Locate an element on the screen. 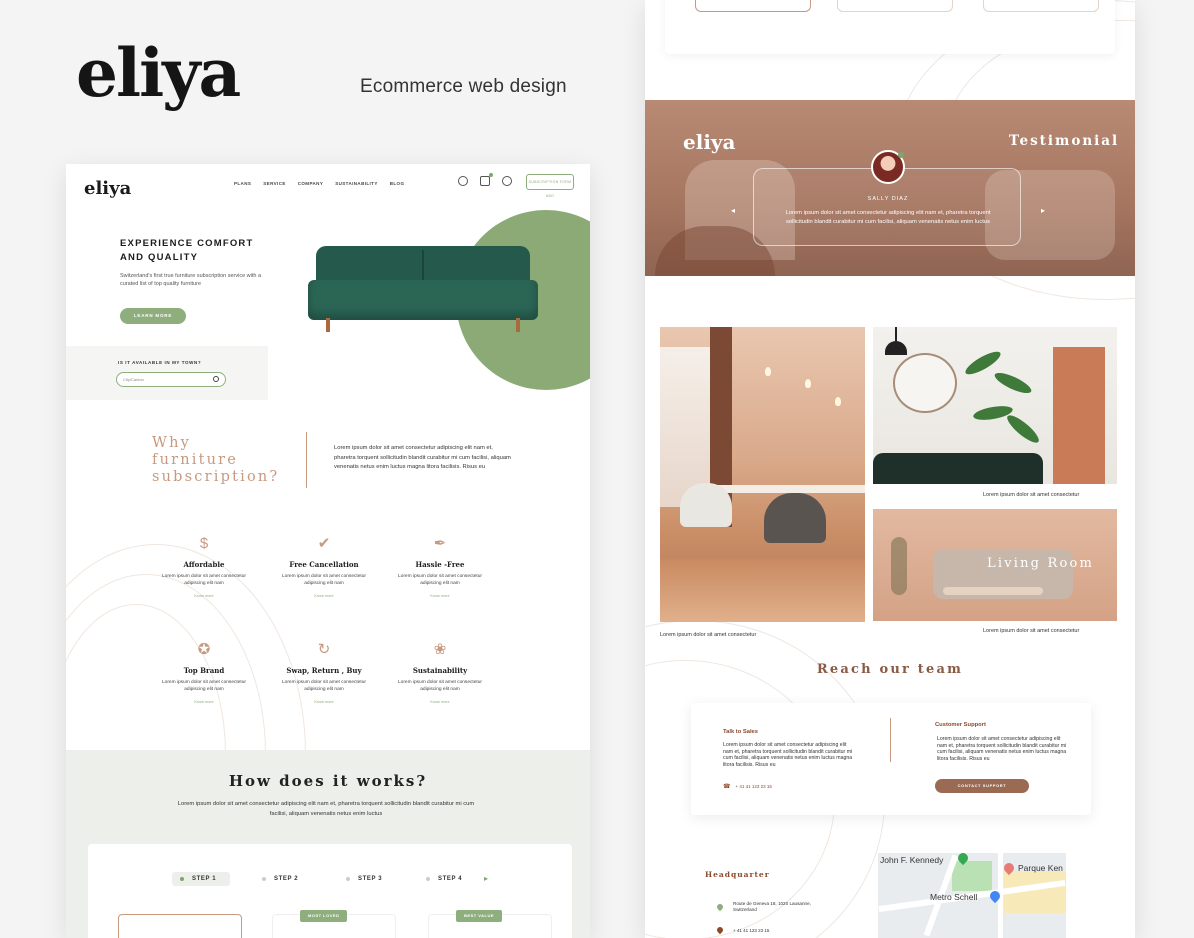  availability-label: IS IT AVAILABLE IN MY TOWN? is located at coordinates (160, 362).